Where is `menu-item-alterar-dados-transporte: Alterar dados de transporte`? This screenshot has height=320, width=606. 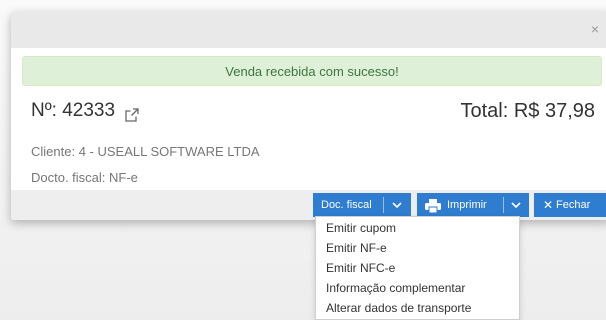 menu-item-alterar-dados-transporte: Alterar dados de transporte is located at coordinates (417, 308).